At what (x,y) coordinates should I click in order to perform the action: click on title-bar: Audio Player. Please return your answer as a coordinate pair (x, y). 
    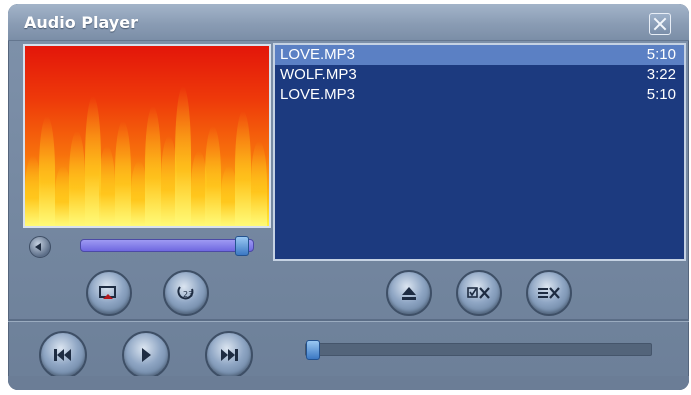
    Looking at the image, I should click on (348, 22).